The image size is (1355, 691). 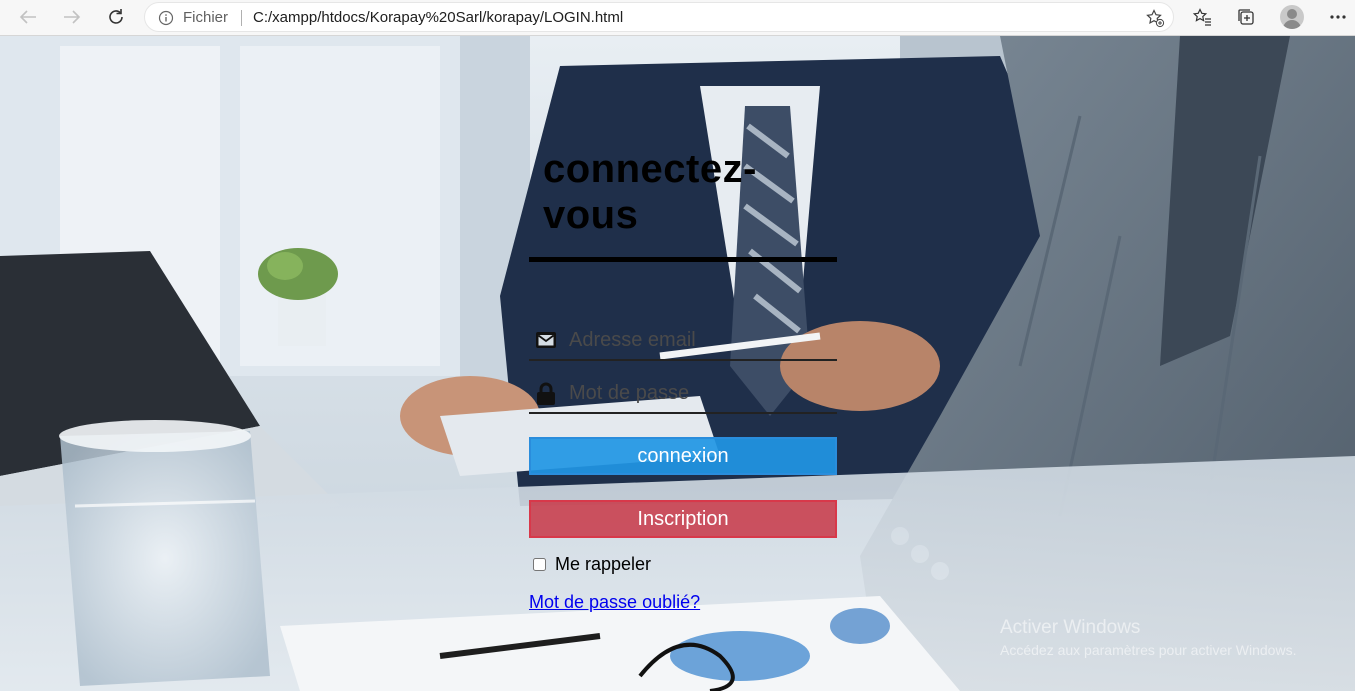 I want to click on favorites-button, so click(x=1202, y=17).